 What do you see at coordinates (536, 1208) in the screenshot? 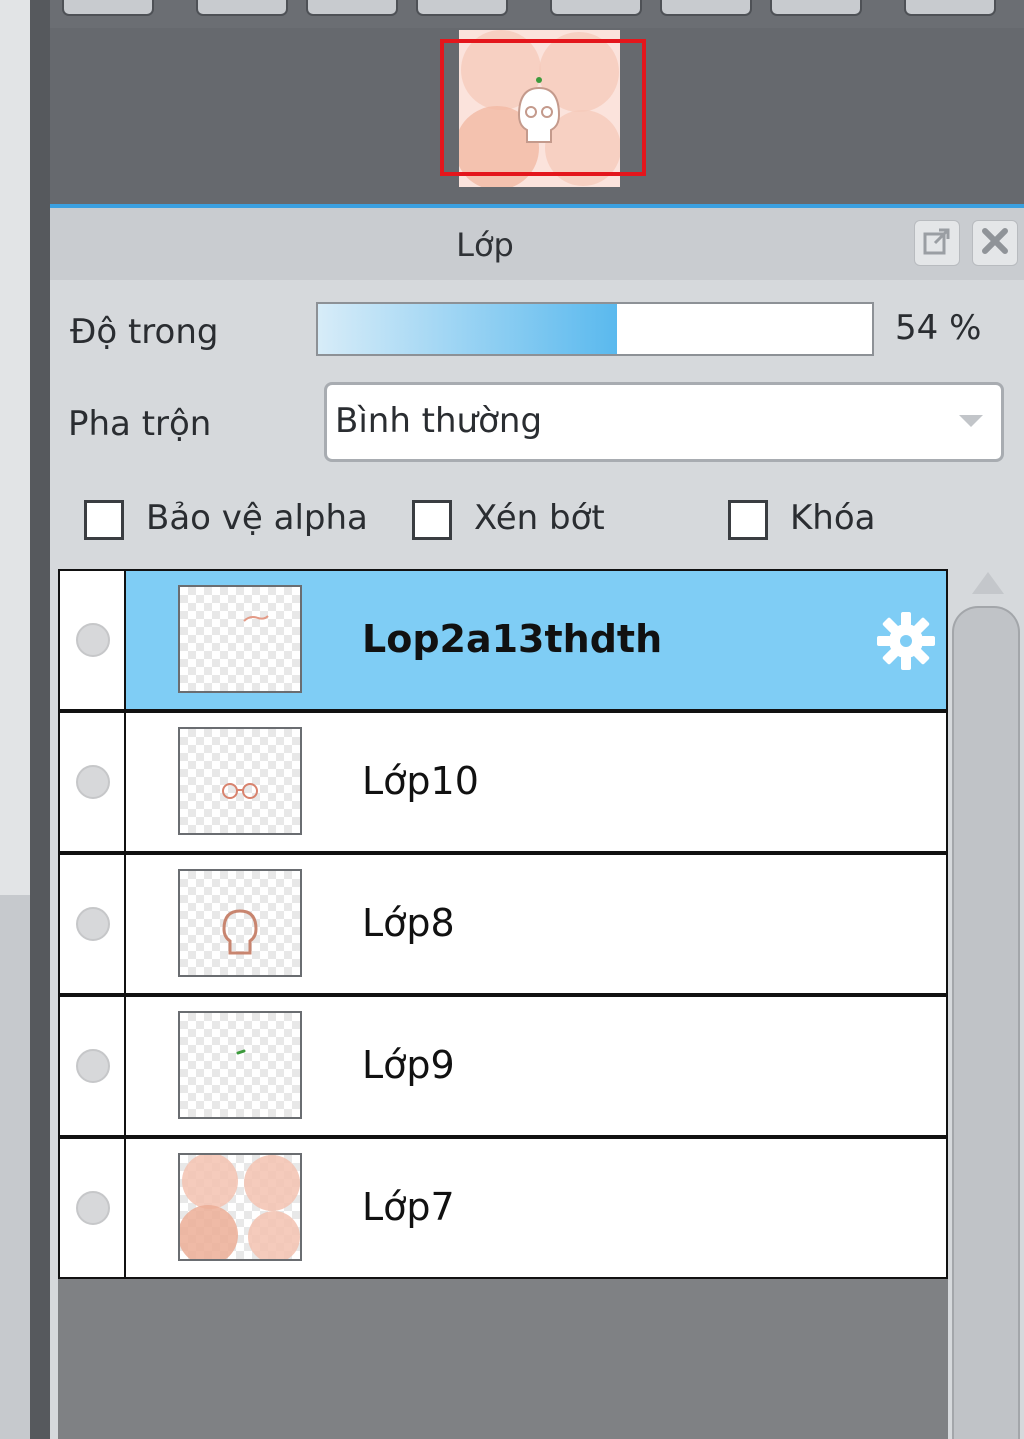
I see `layer-name-cell: Lớp7` at bounding box center [536, 1208].